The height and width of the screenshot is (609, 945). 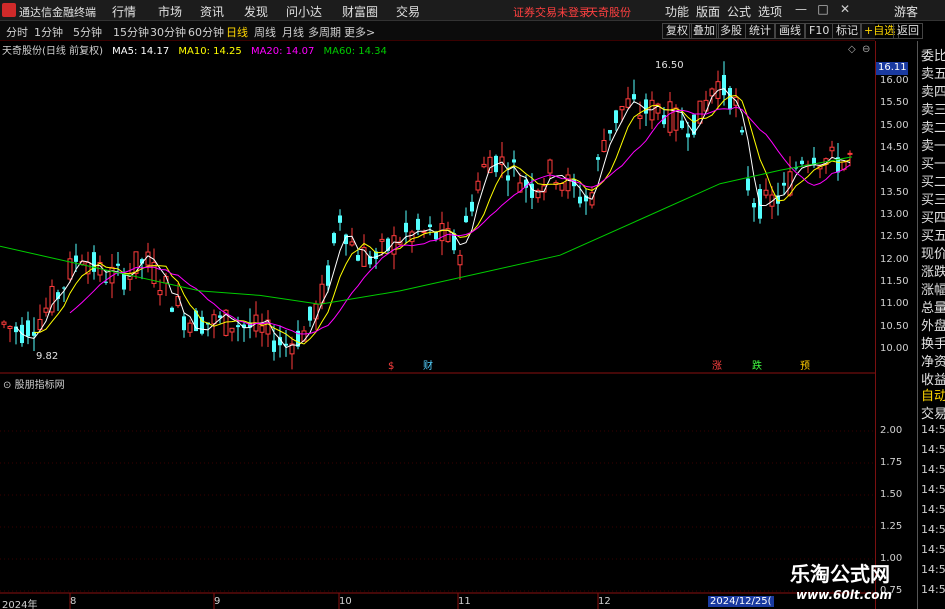 What do you see at coordinates (170, 11) in the screenshot?
I see `menu-shichang: 市场` at bounding box center [170, 11].